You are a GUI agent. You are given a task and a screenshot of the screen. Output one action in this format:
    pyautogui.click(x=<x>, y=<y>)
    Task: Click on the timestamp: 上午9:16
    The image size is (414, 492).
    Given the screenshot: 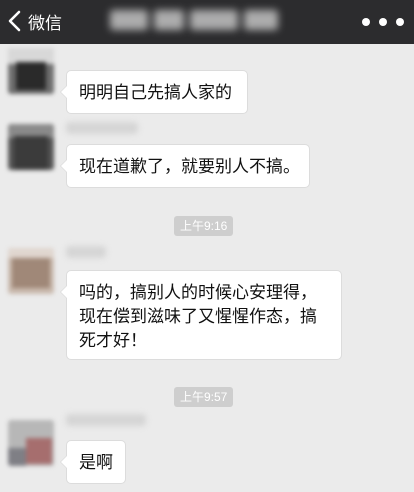 What is the action you would take?
    pyautogui.click(x=204, y=226)
    